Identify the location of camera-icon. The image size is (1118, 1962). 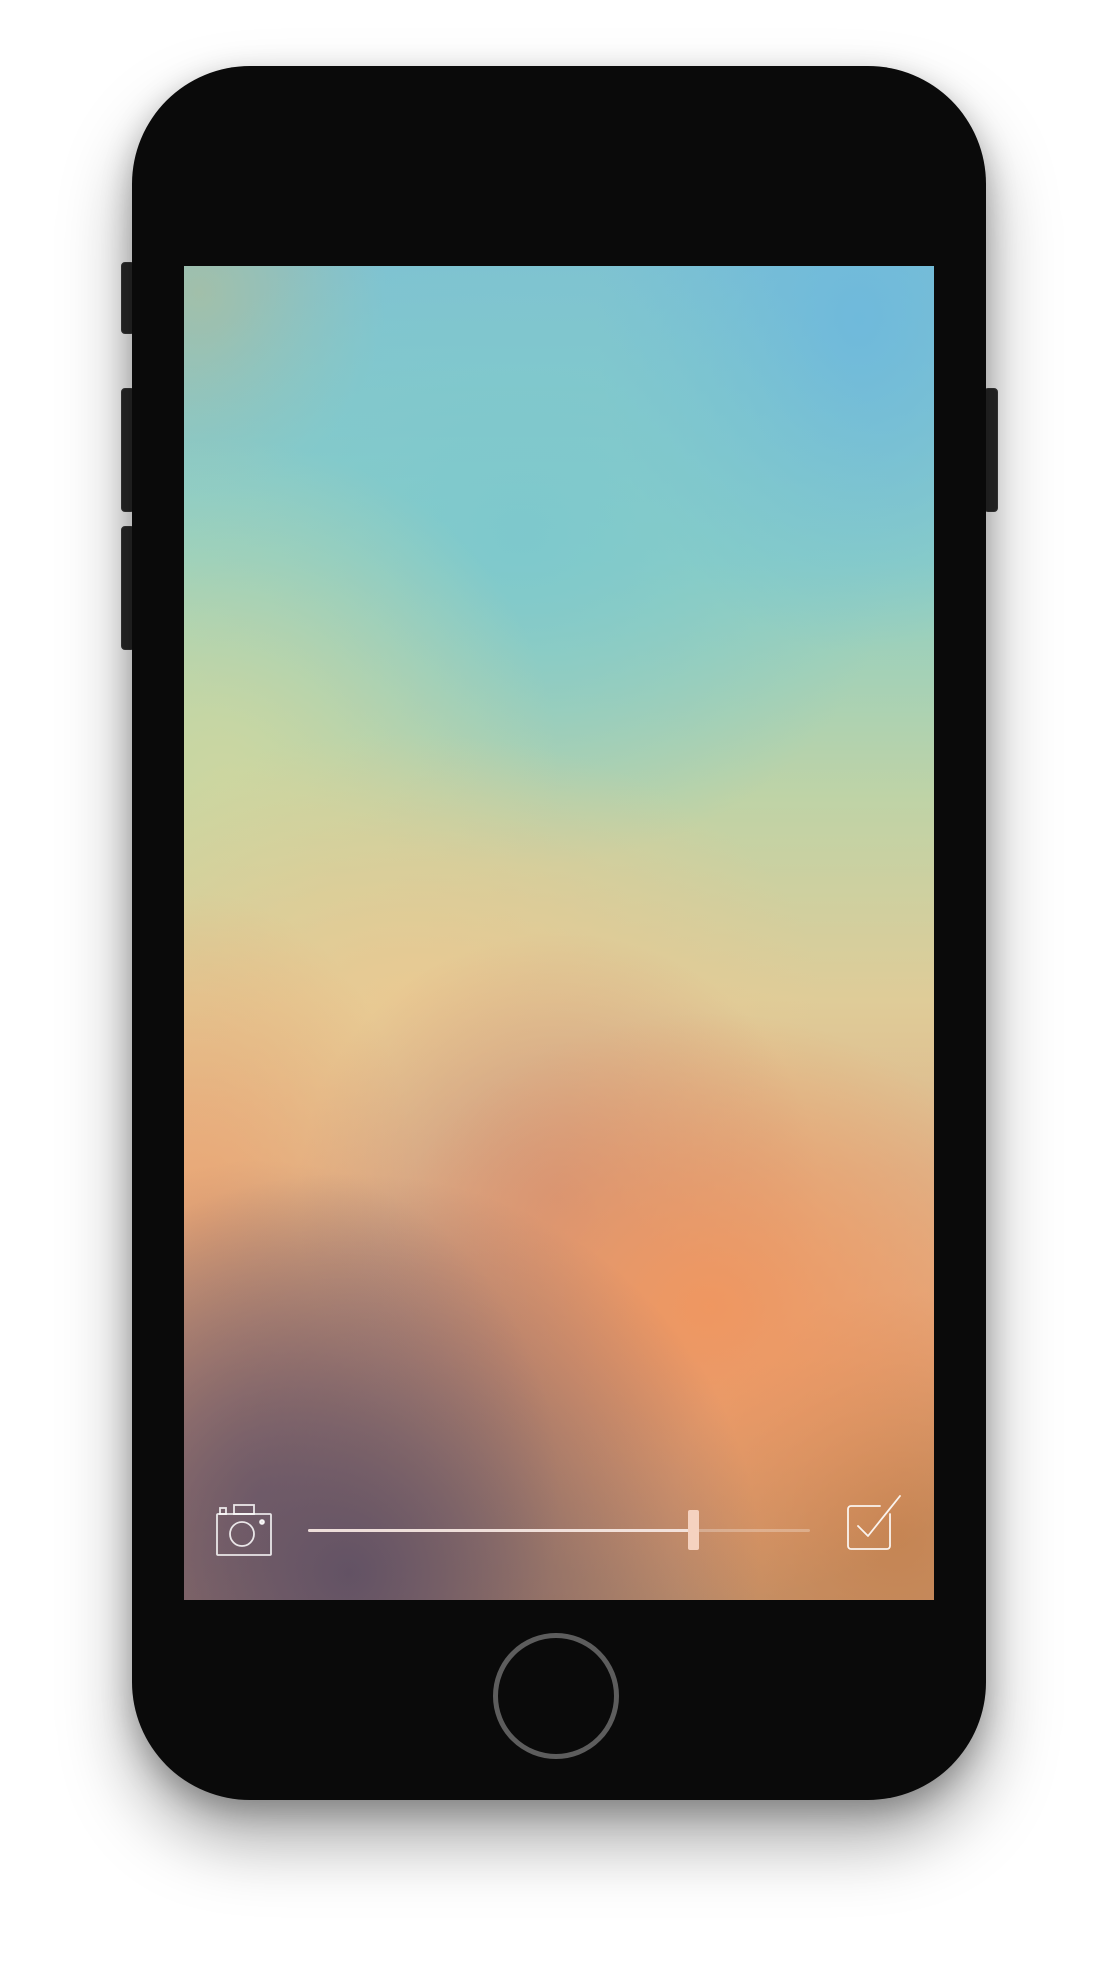
(244, 1530).